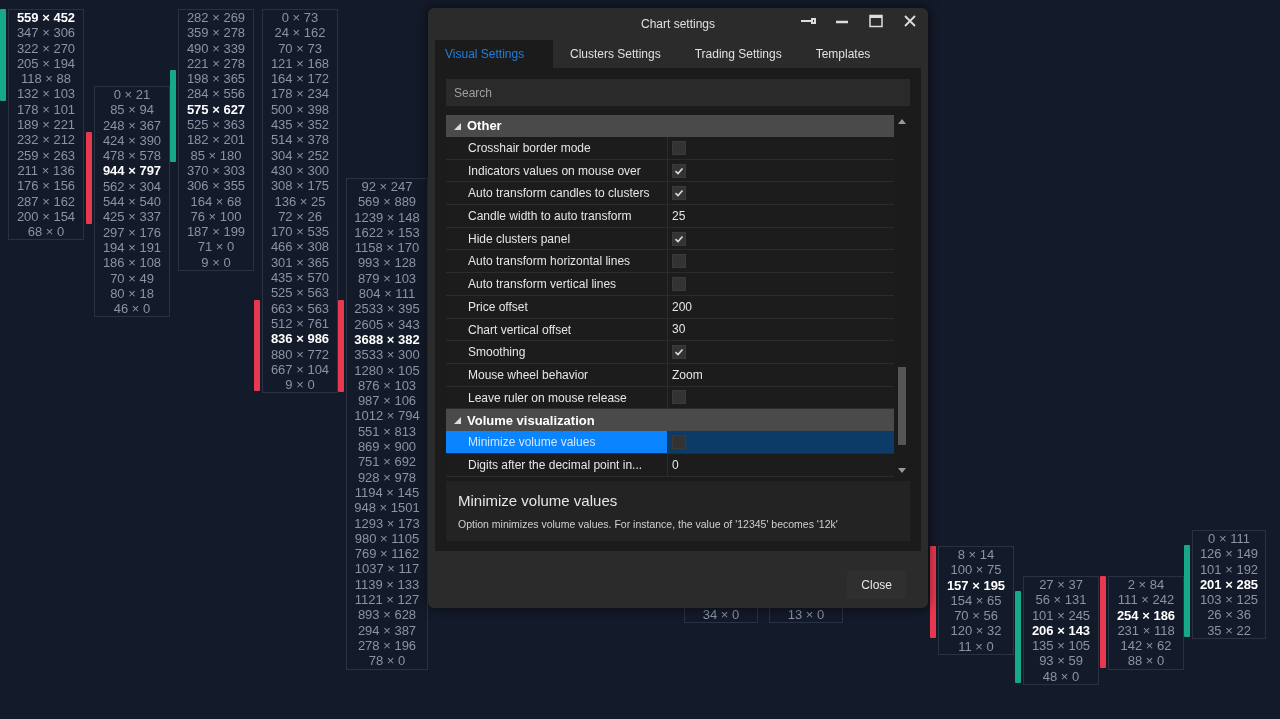  I want to click on volume-cell-text: 435 × 570, so click(300, 278).